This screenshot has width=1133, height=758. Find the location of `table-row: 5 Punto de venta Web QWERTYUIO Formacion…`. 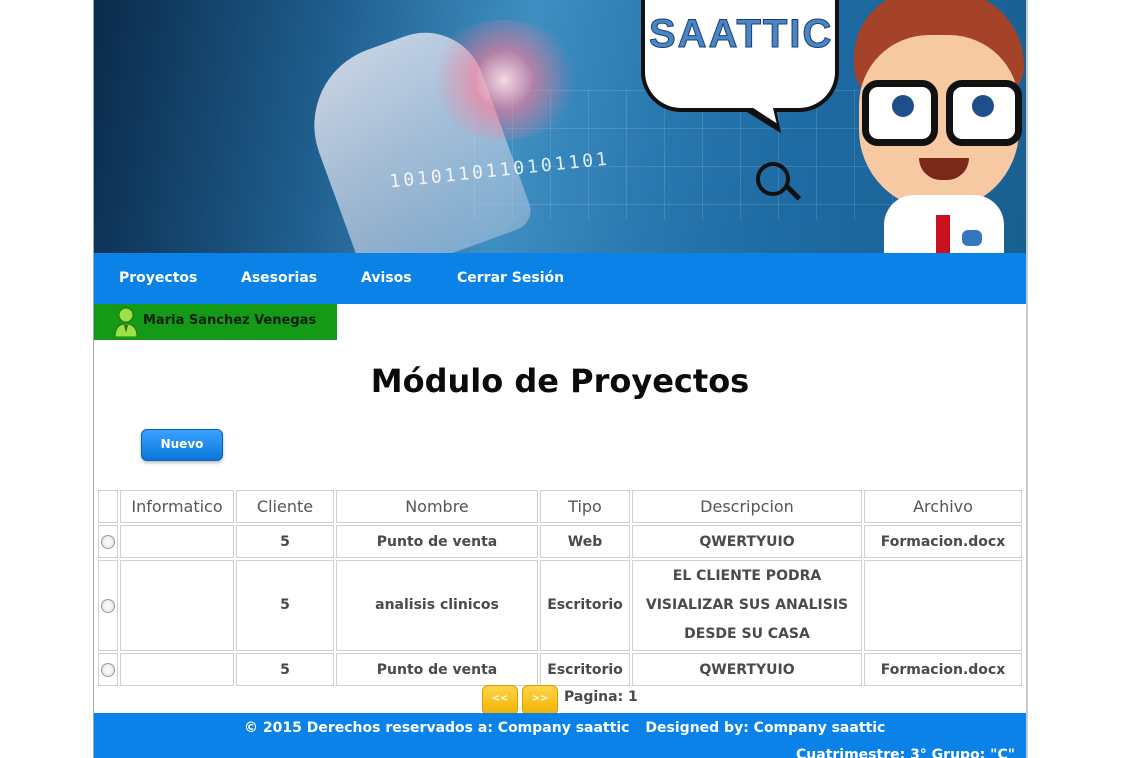

table-row: 5 Punto de venta Web QWERTYUIO Formacion… is located at coordinates (560, 541).